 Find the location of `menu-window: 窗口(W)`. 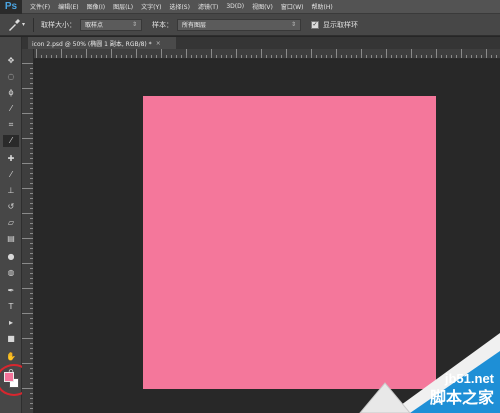

menu-window: 窗口(W) is located at coordinates (292, 6).